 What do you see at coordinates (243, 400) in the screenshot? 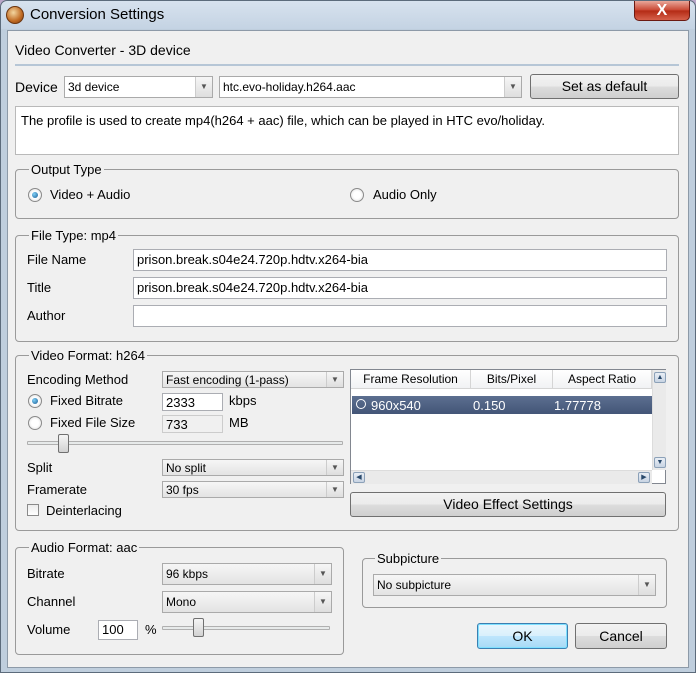
I see `bitrate-unit: kbps` at bounding box center [243, 400].